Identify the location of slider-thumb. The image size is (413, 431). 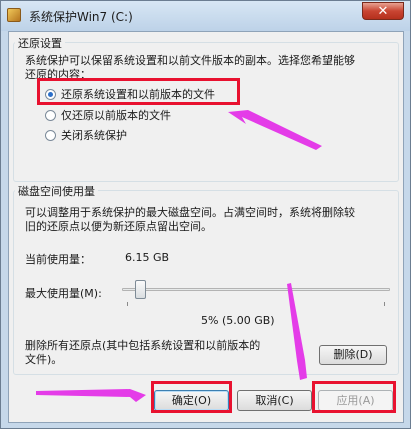
(140, 289).